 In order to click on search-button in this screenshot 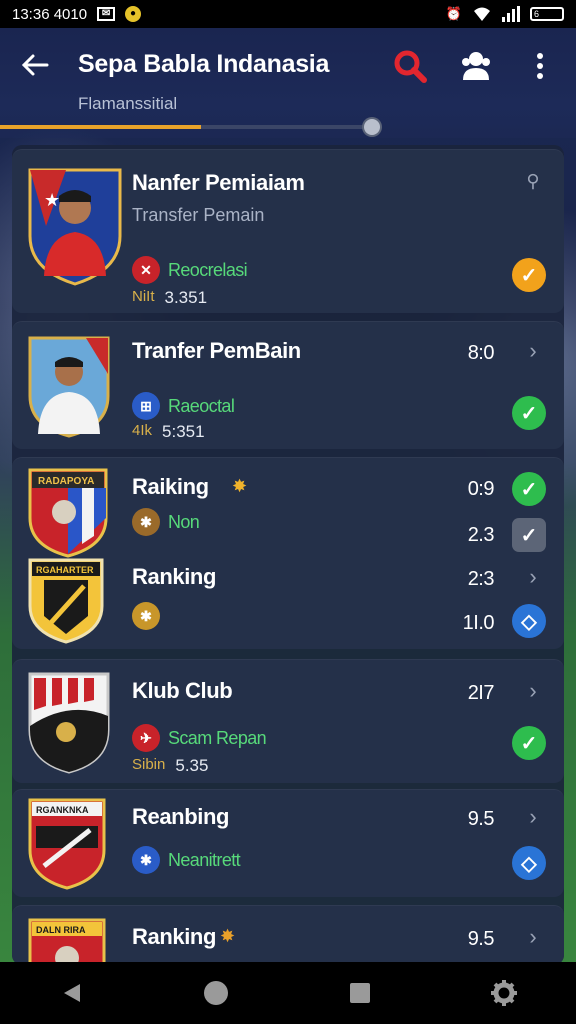, I will do `click(410, 66)`.